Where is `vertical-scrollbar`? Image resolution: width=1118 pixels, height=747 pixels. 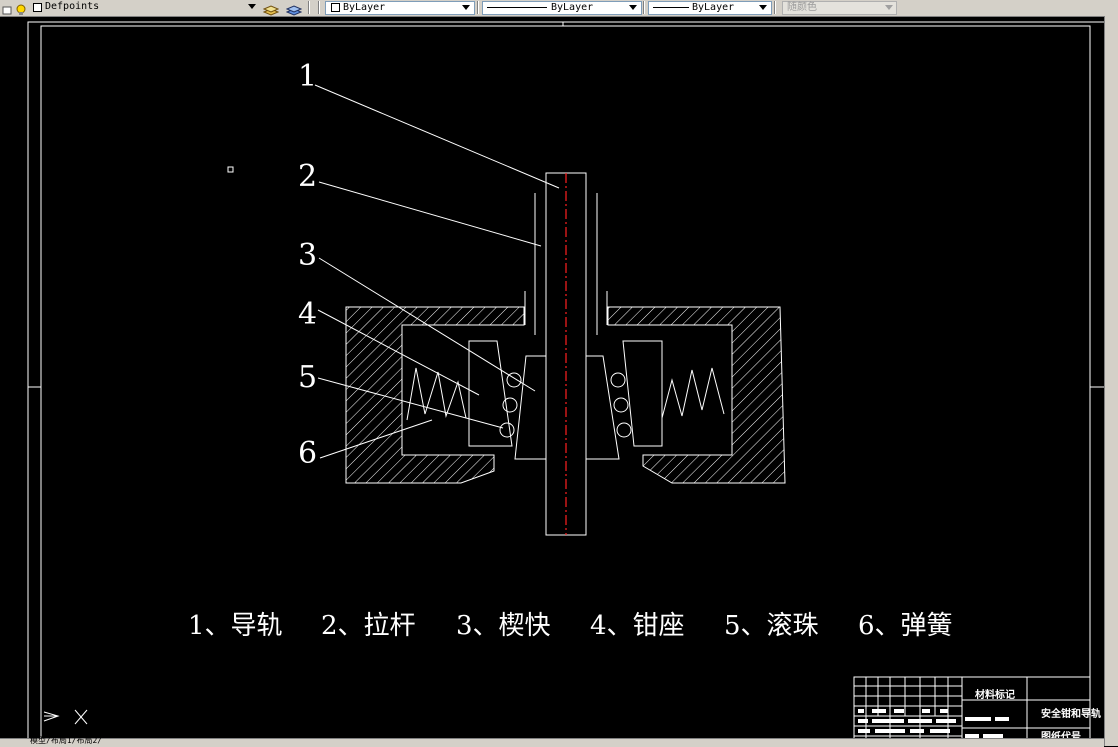
vertical-scrollbar is located at coordinates (1111, 381).